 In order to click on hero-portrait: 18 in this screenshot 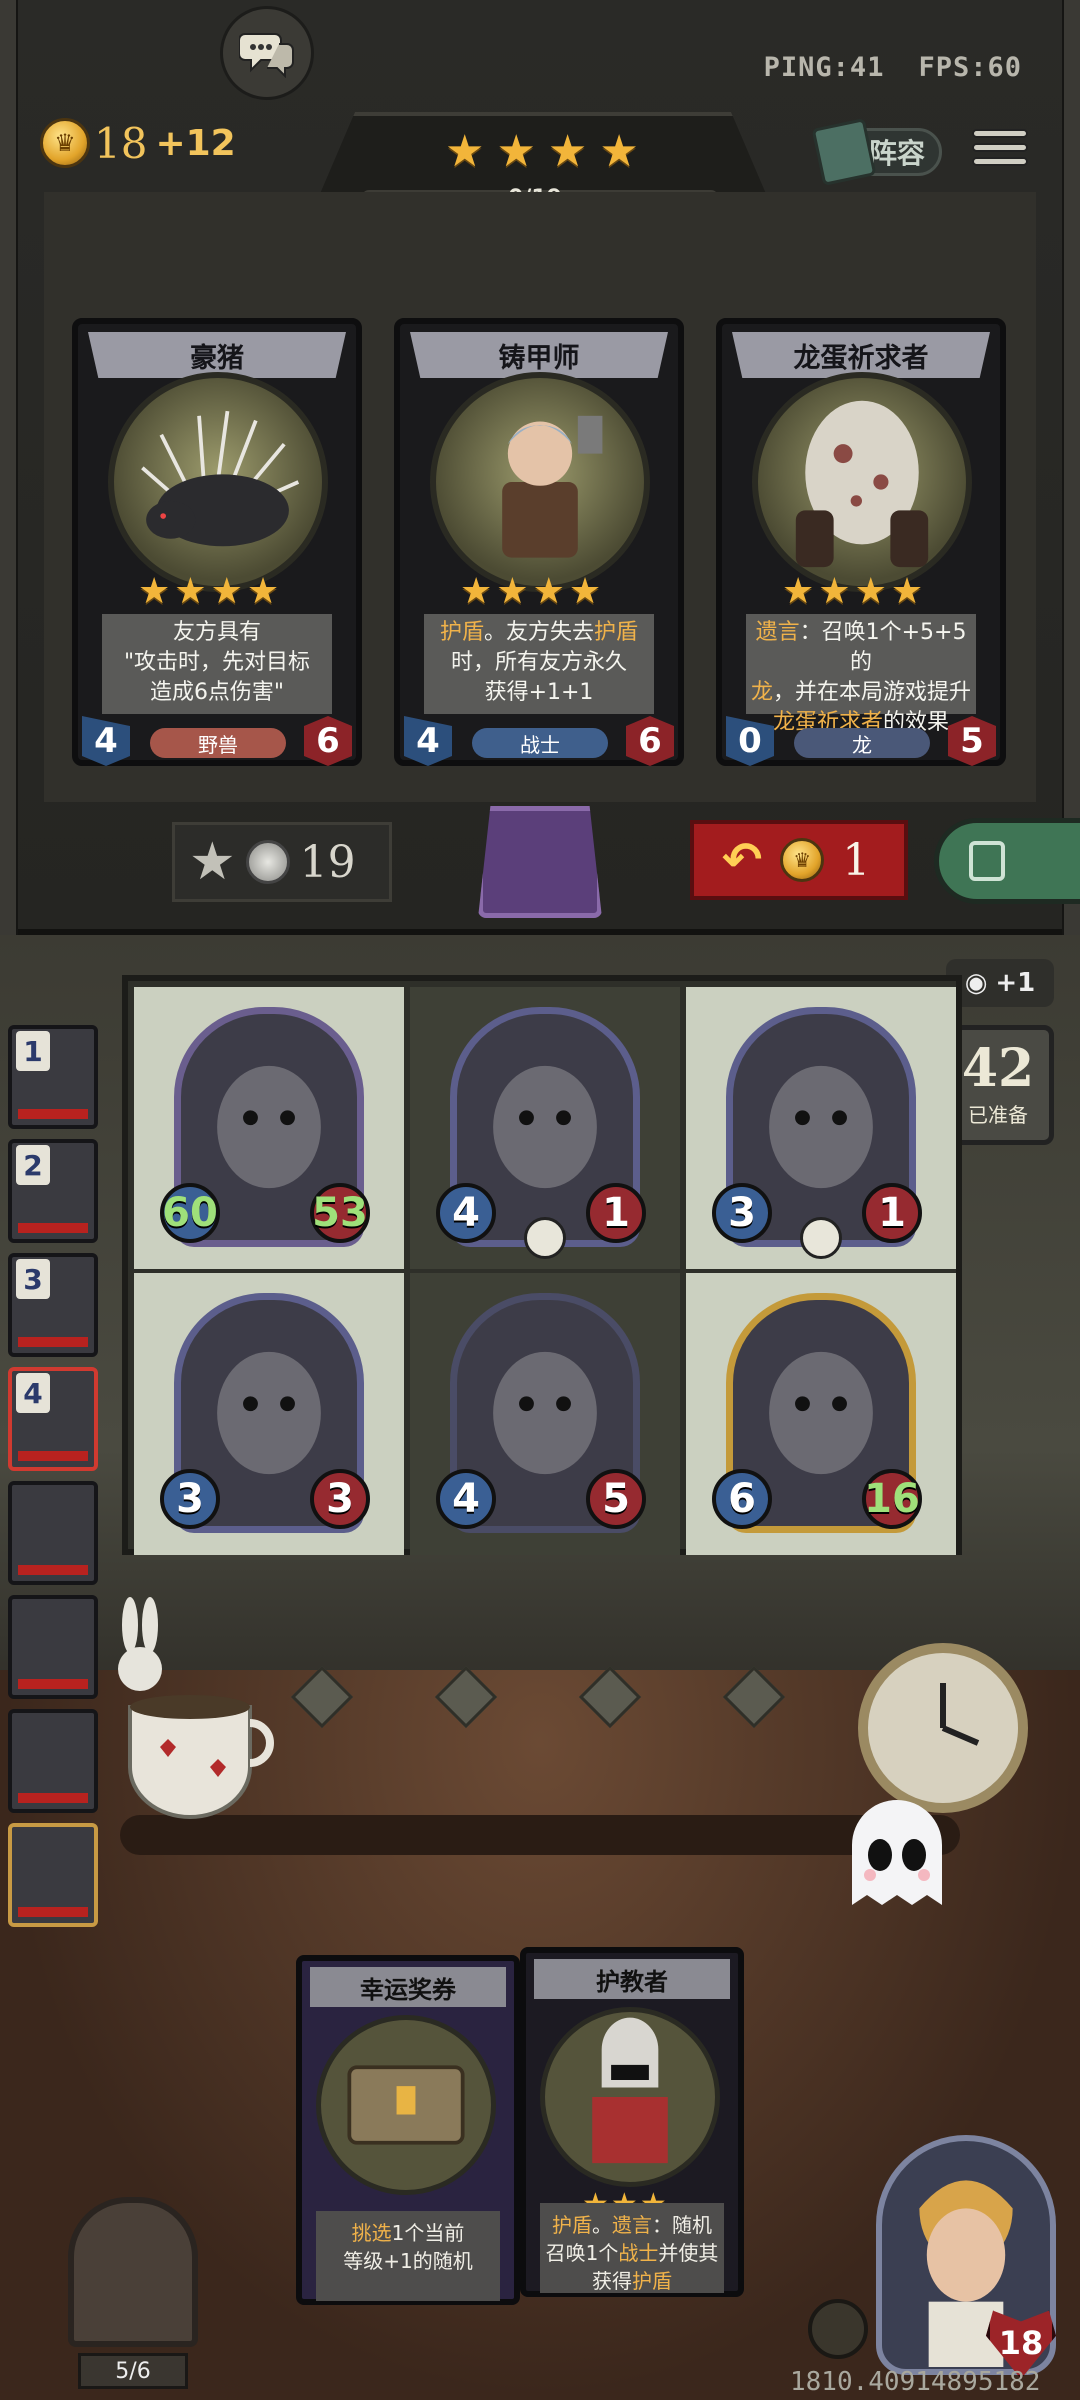, I will do `click(969, 2260)`.